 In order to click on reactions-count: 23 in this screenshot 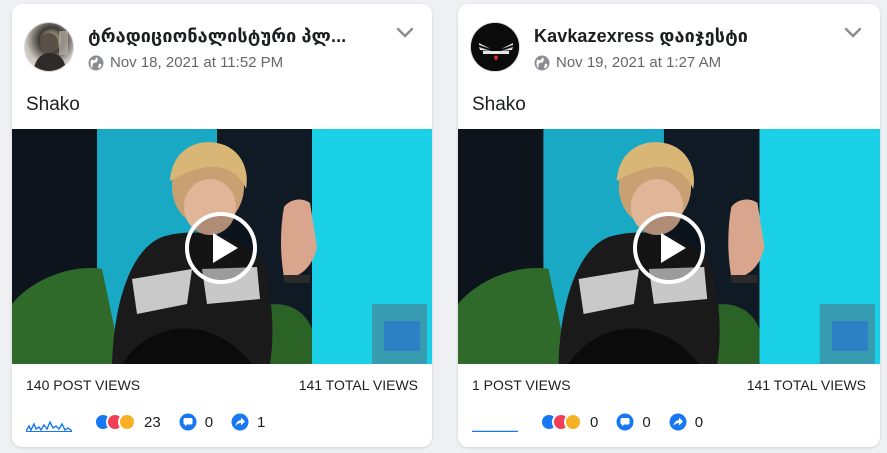, I will do `click(152, 422)`.